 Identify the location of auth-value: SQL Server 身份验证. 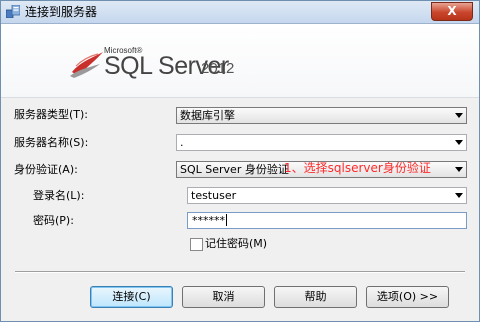
(234, 169).